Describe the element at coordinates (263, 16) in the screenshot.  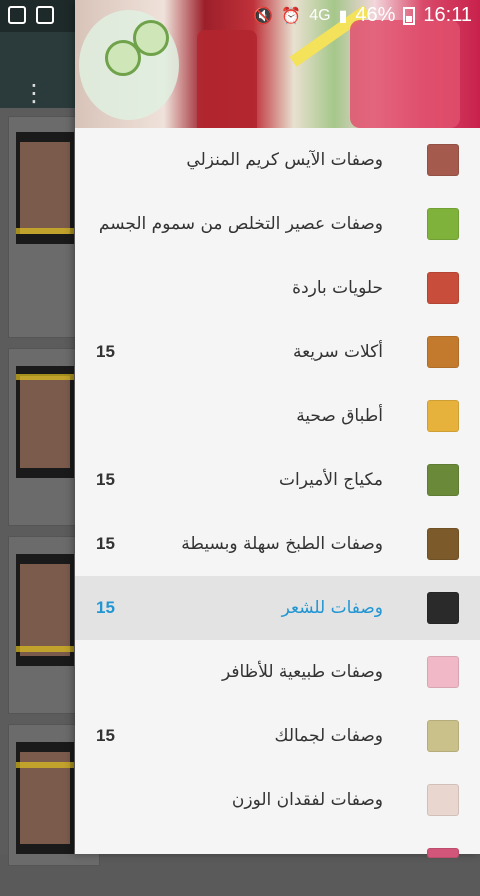
I see `mute-icon: 🔇` at that location.